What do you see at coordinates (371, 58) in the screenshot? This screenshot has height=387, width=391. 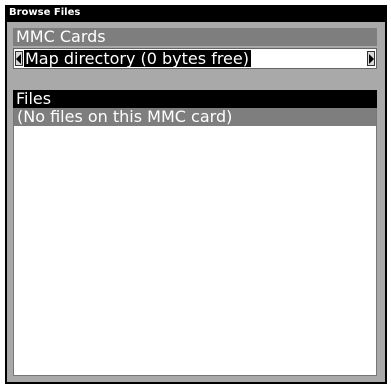 I see `arrow-right-icon` at bounding box center [371, 58].